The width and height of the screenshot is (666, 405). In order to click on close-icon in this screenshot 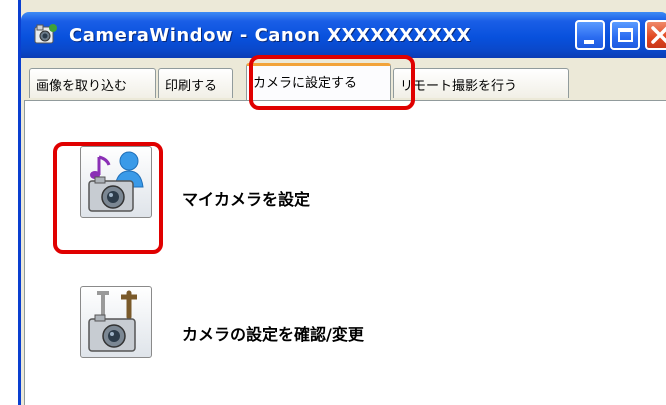, I will do `click(658, 35)`.